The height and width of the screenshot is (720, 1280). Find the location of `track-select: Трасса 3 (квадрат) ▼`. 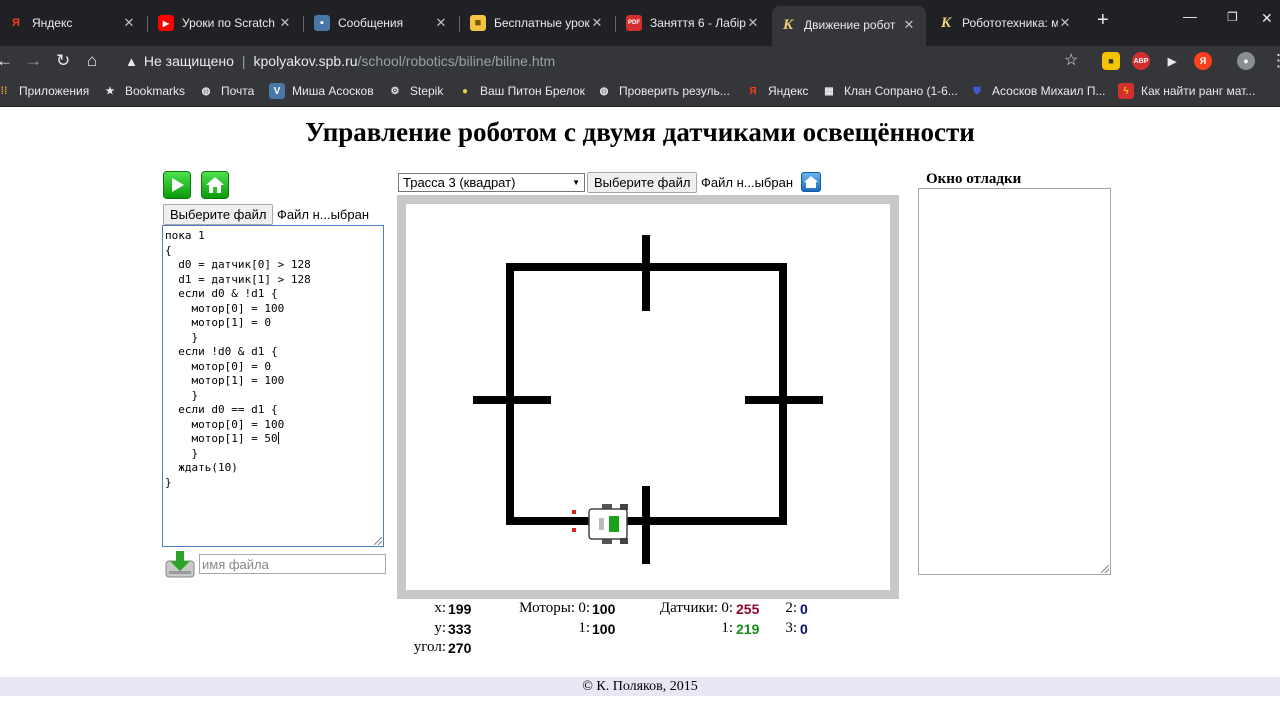

track-select: Трасса 3 (квадрат) ▼ is located at coordinates (491, 182).